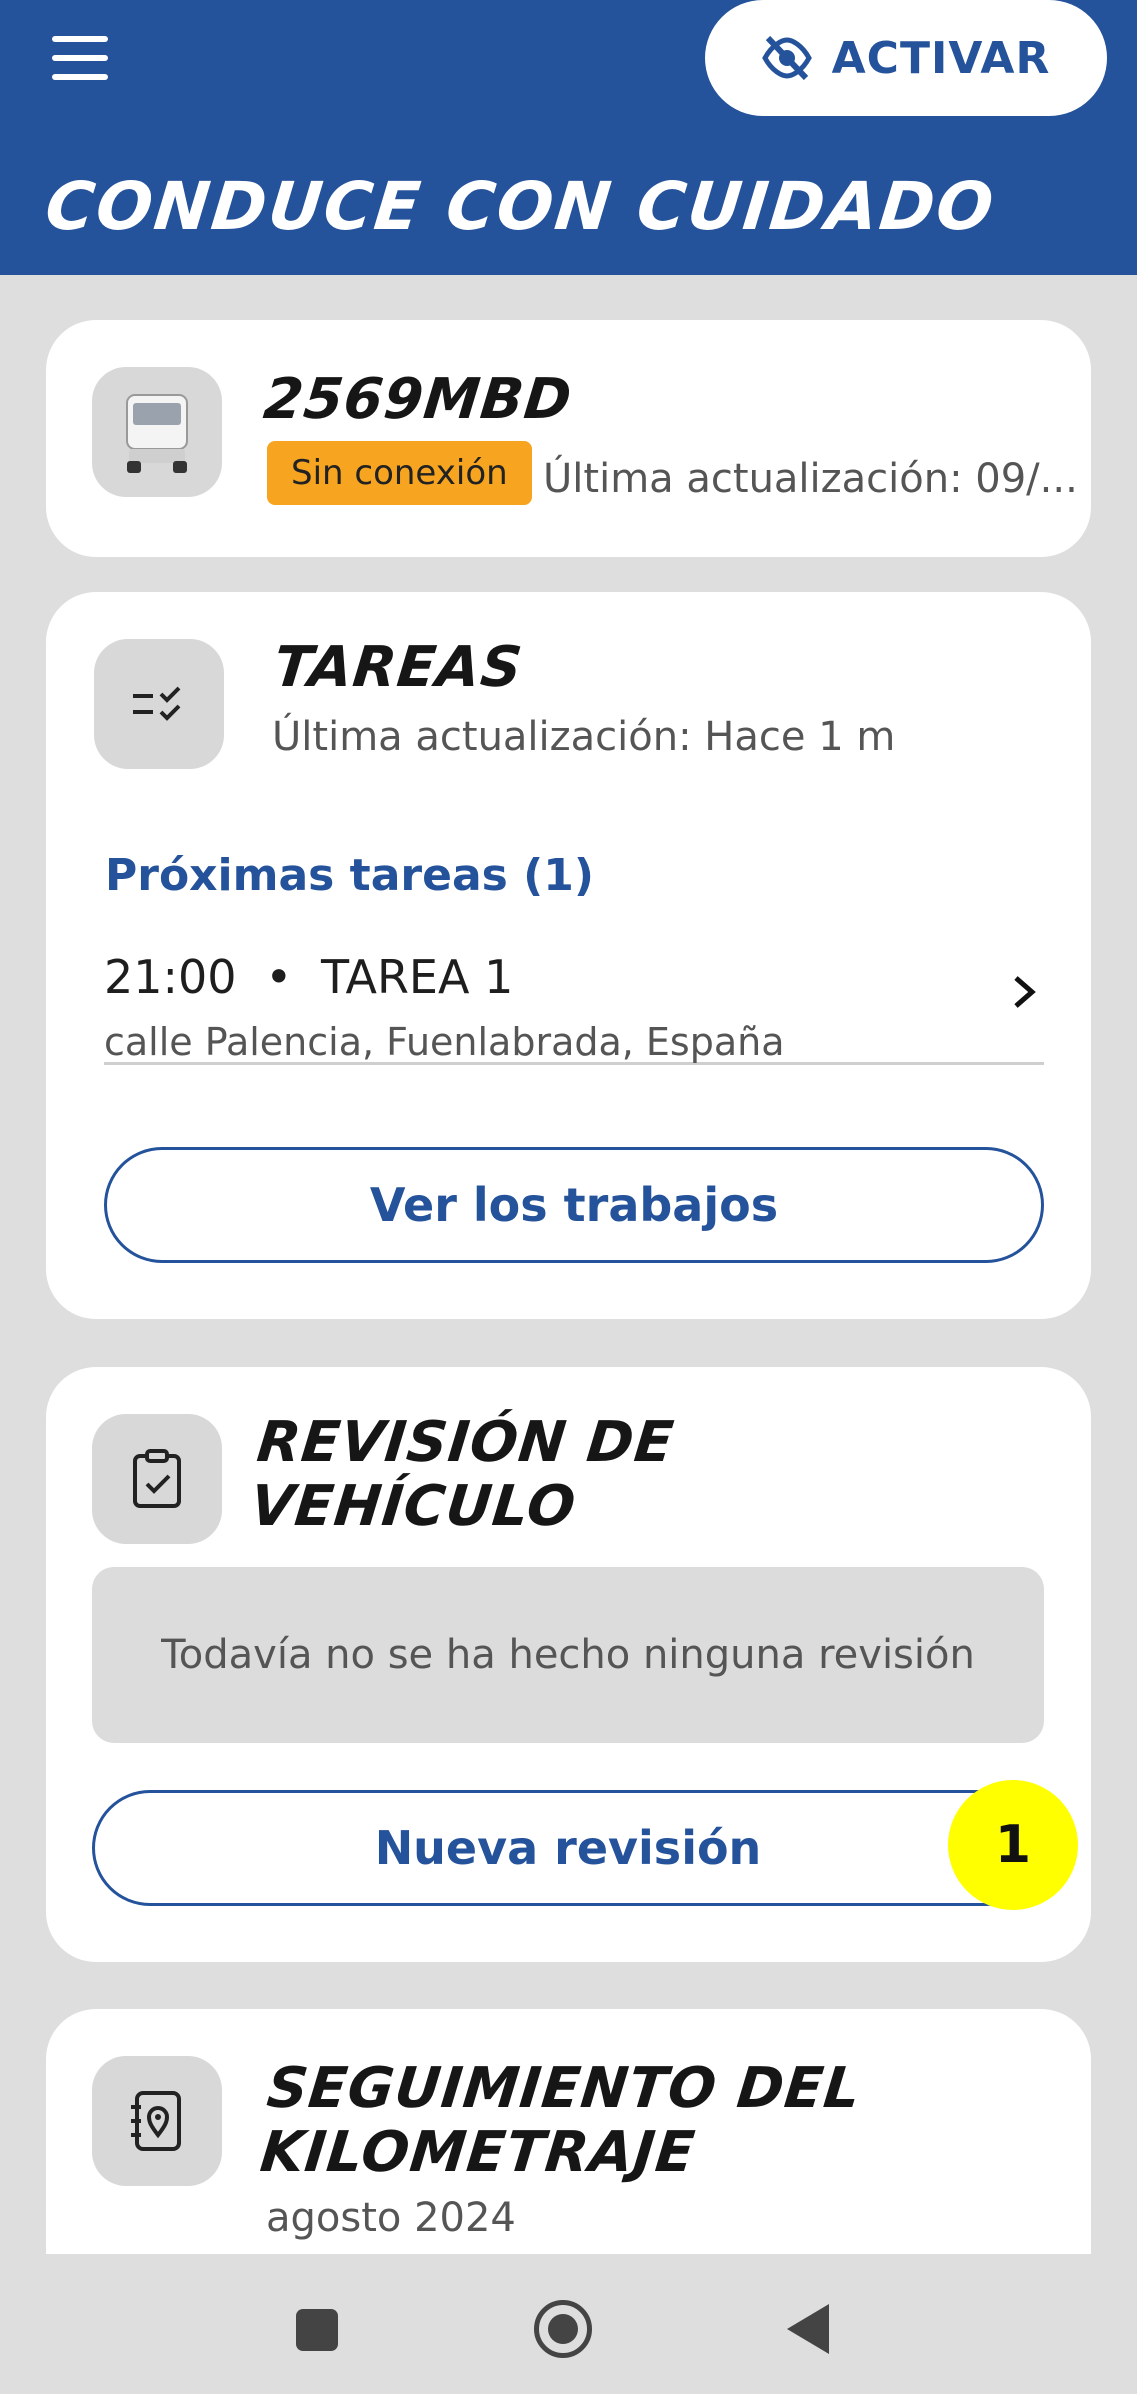  Describe the element at coordinates (478, 2152) in the screenshot. I see `mileage-title-line2: KILOMETRAJE` at that location.